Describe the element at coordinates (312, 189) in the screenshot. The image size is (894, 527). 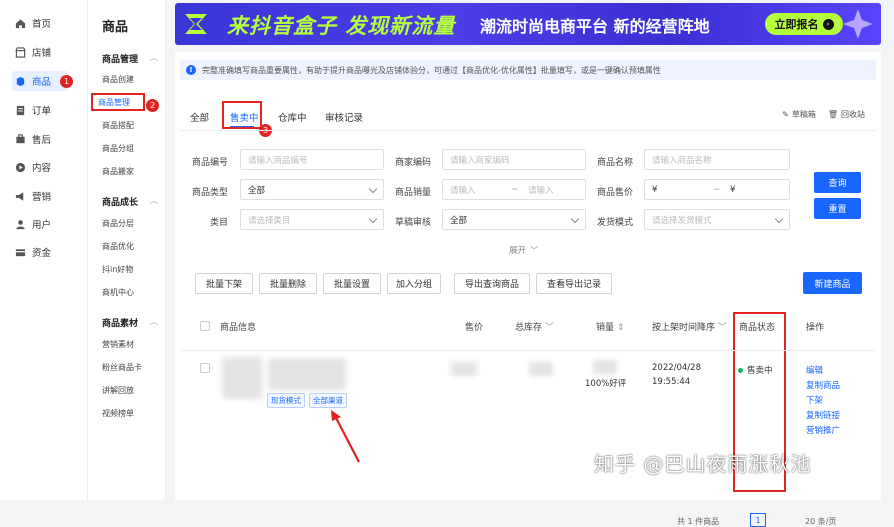
I see `product-type-select: 全部` at that location.